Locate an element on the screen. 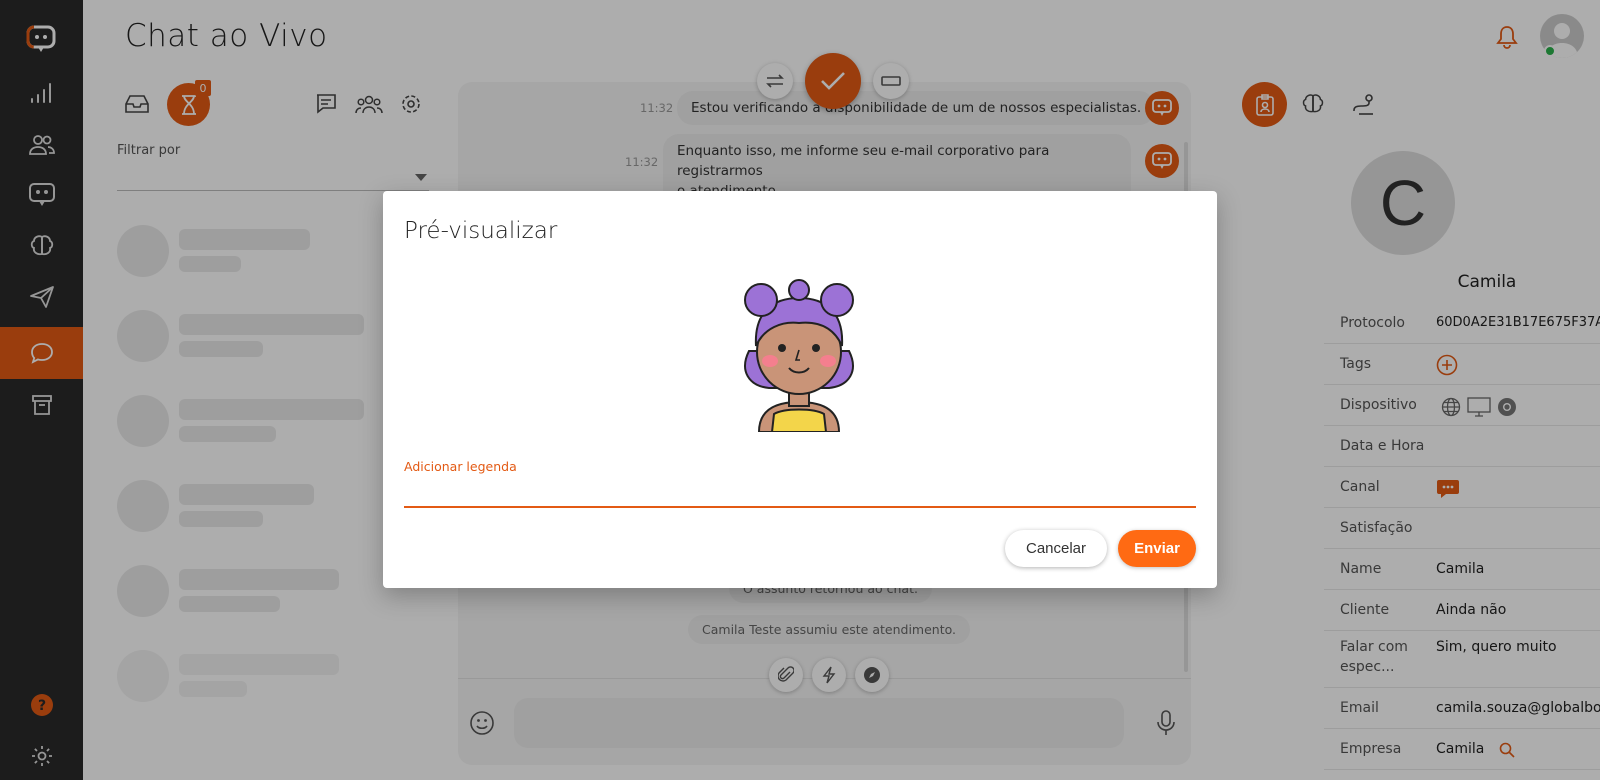 The width and height of the screenshot is (1600, 780). preview-image-girl-avatar is located at coordinates (799, 354).